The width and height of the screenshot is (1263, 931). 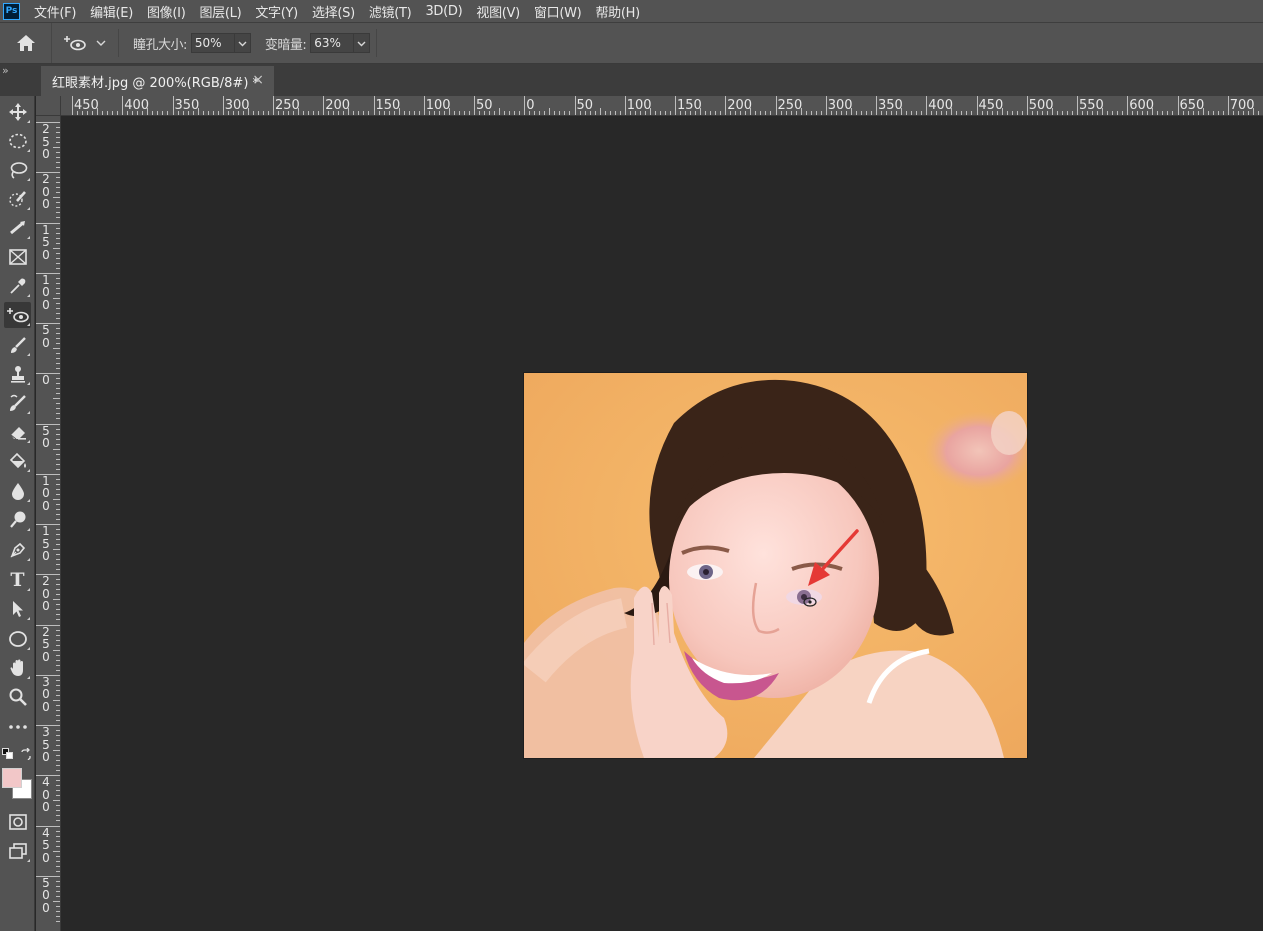 I want to click on stamp-tool, so click(x=17, y=374).